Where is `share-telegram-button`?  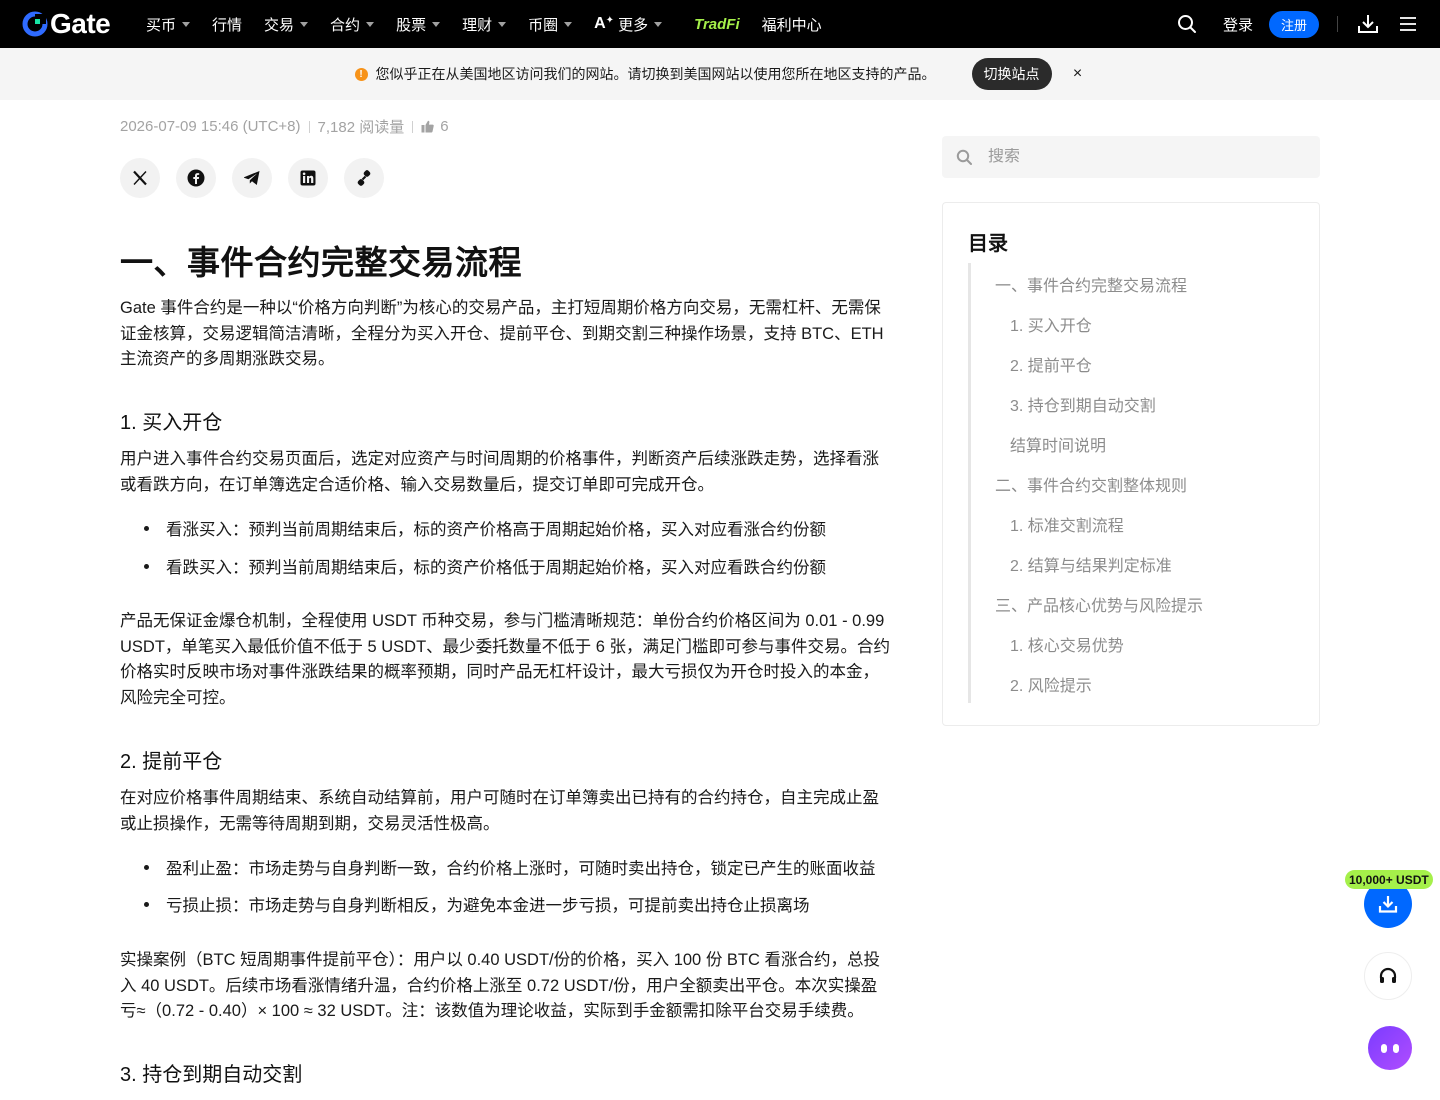
share-telegram-button is located at coordinates (252, 178).